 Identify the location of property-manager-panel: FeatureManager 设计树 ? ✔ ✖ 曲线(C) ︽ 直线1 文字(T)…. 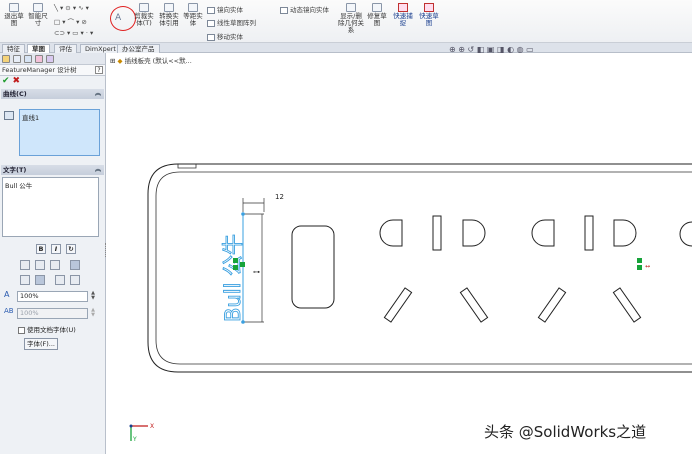
(53, 253).